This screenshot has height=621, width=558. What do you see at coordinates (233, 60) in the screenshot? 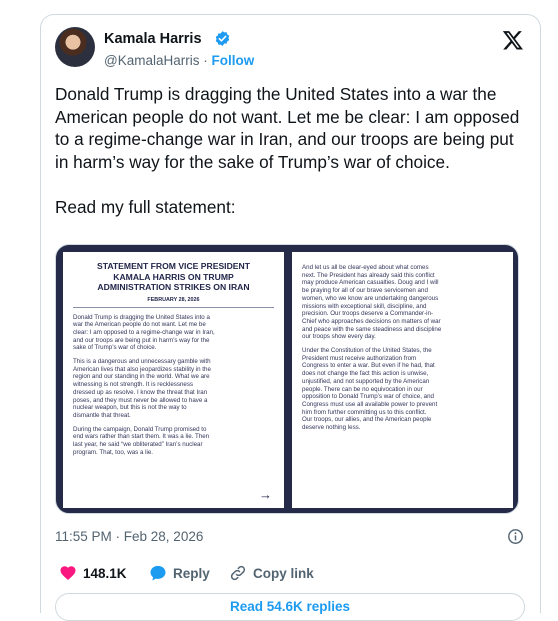
I see `follow-button: Follow` at bounding box center [233, 60].